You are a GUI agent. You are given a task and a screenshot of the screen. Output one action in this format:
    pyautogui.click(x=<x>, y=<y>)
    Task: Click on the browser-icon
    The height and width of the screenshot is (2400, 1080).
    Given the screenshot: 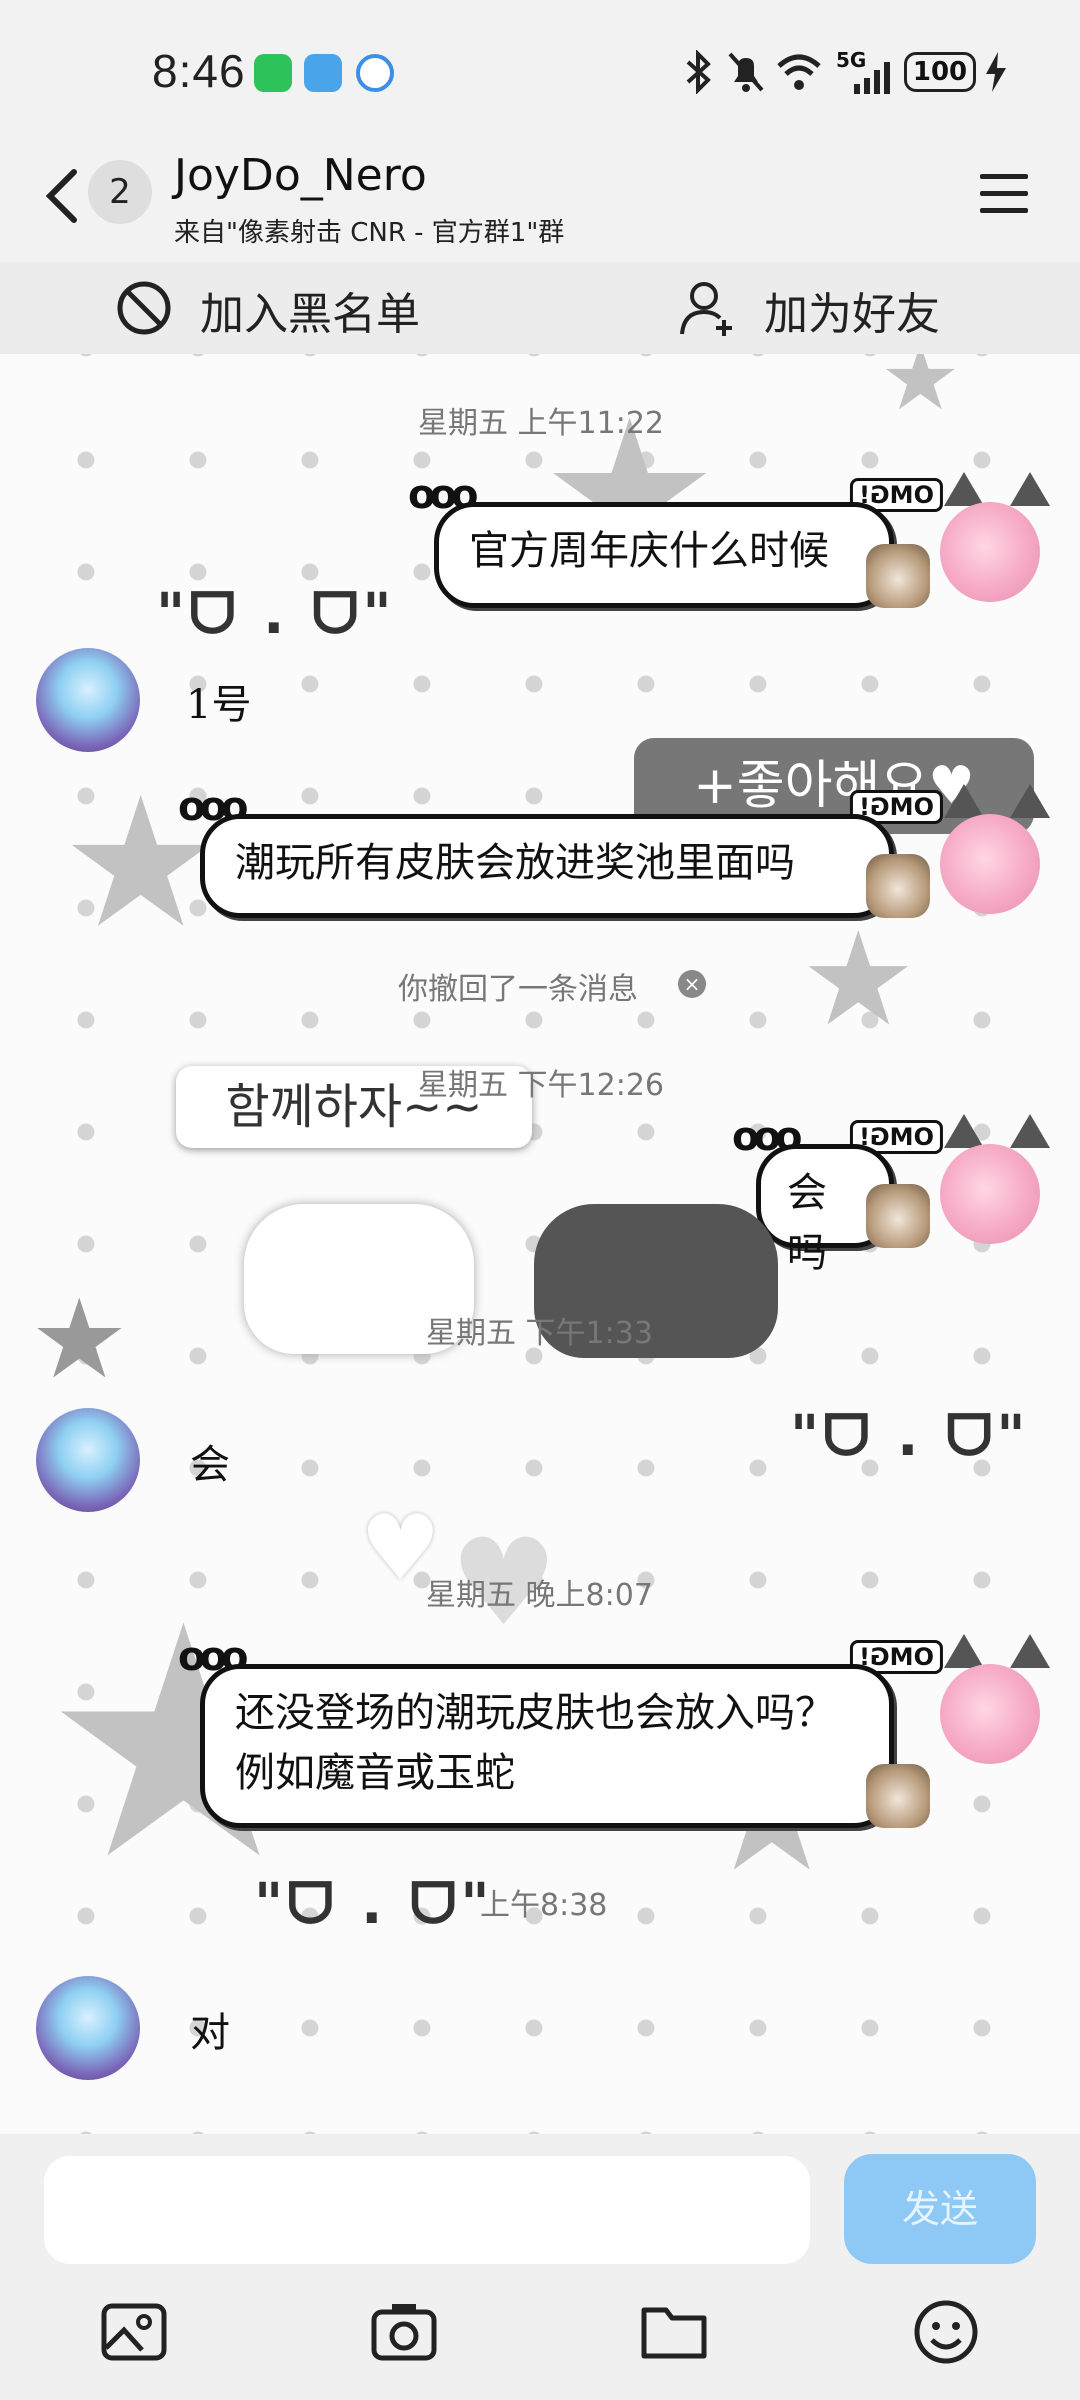 What is the action you would take?
    pyautogui.click(x=375, y=73)
    